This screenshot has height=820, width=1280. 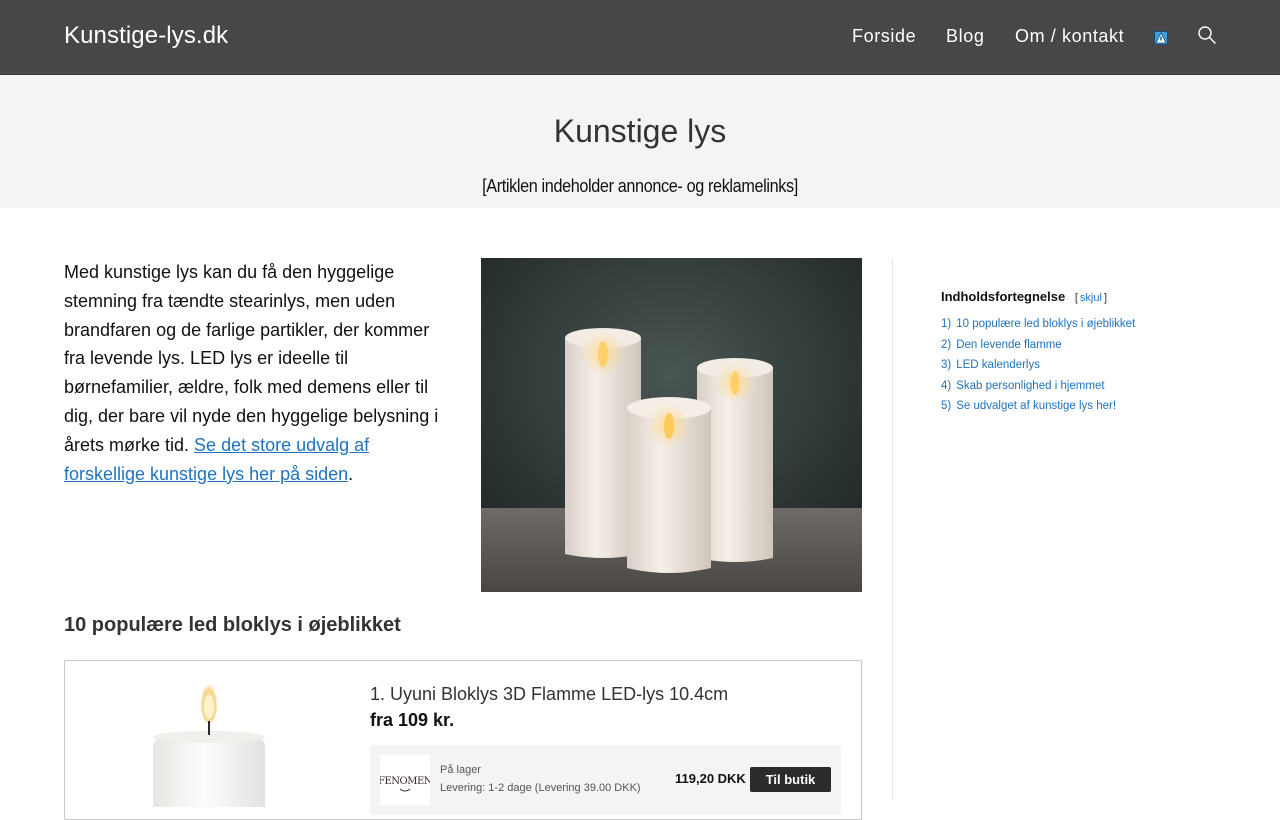 I want to click on nav-item-blog: Blog, so click(x=965, y=36).